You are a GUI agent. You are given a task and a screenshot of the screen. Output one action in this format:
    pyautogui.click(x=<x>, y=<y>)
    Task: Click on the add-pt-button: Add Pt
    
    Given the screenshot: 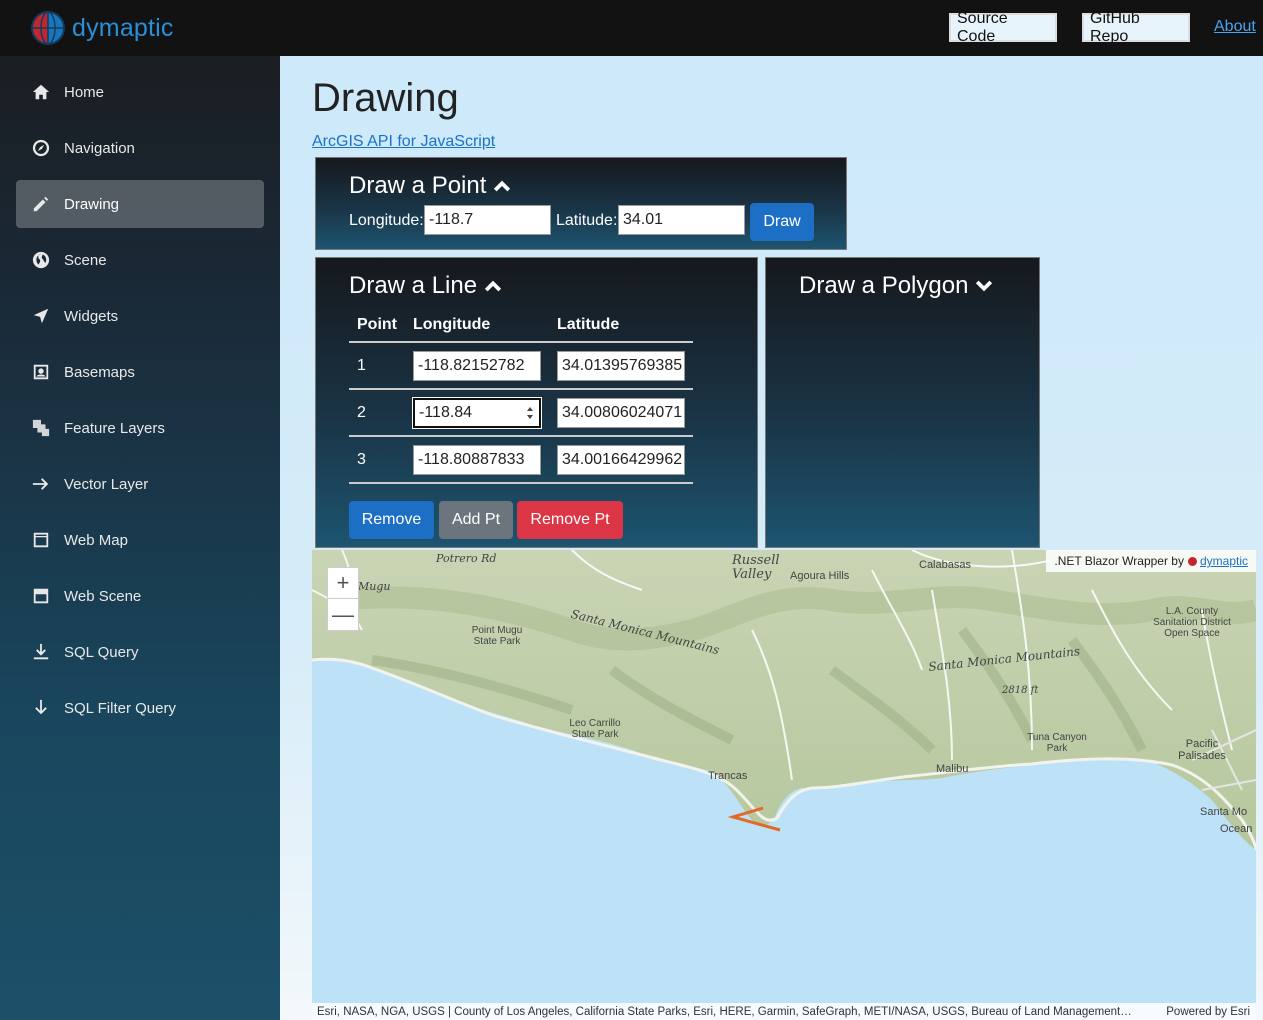 What is the action you would take?
    pyautogui.click(x=476, y=520)
    